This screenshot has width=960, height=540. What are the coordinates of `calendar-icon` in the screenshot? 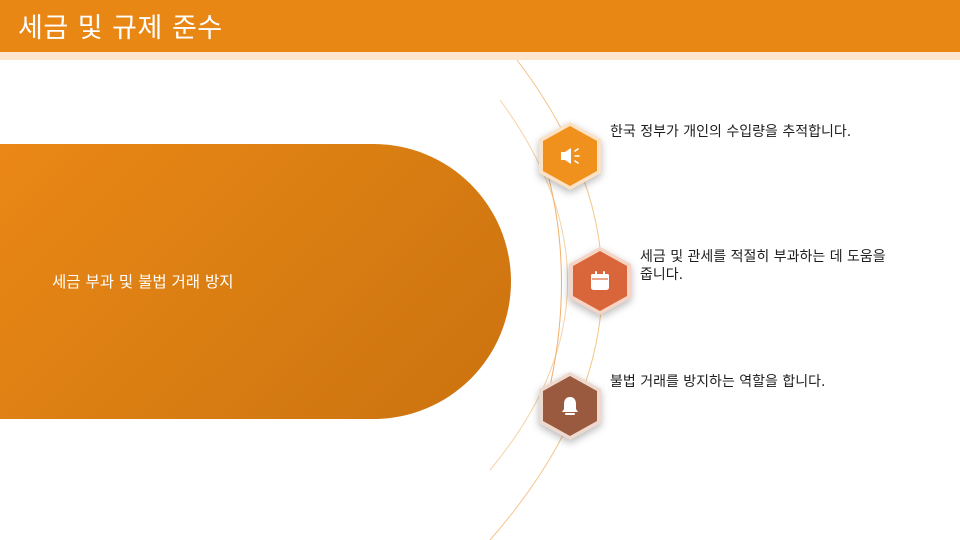 It's located at (600, 281).